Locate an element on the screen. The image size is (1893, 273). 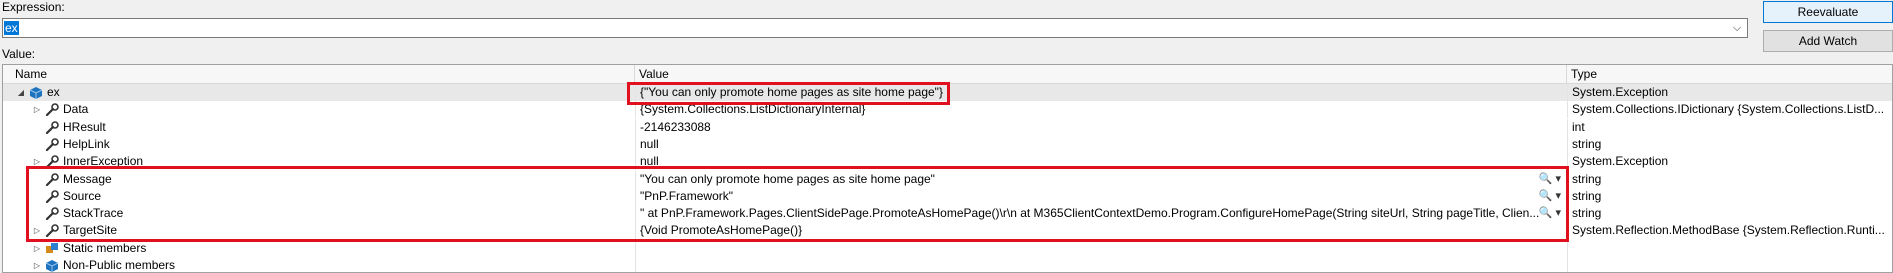
cell-value: "PnP.Framework" 🔍 ▾ is located at coordinates (1101, 196).